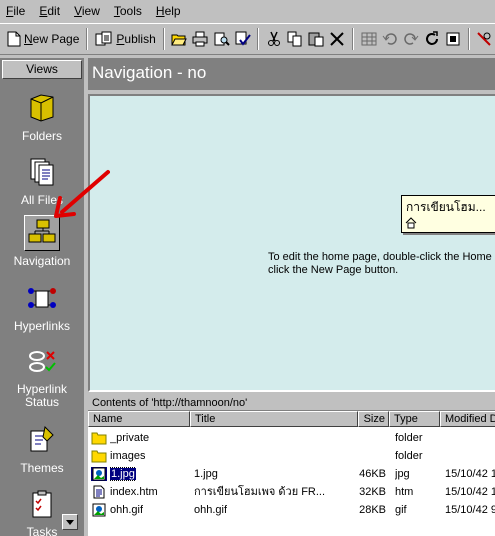  Describe the element at coordinates (372, 492) in the screenshot. I see `file-size: 32KB` at that location.